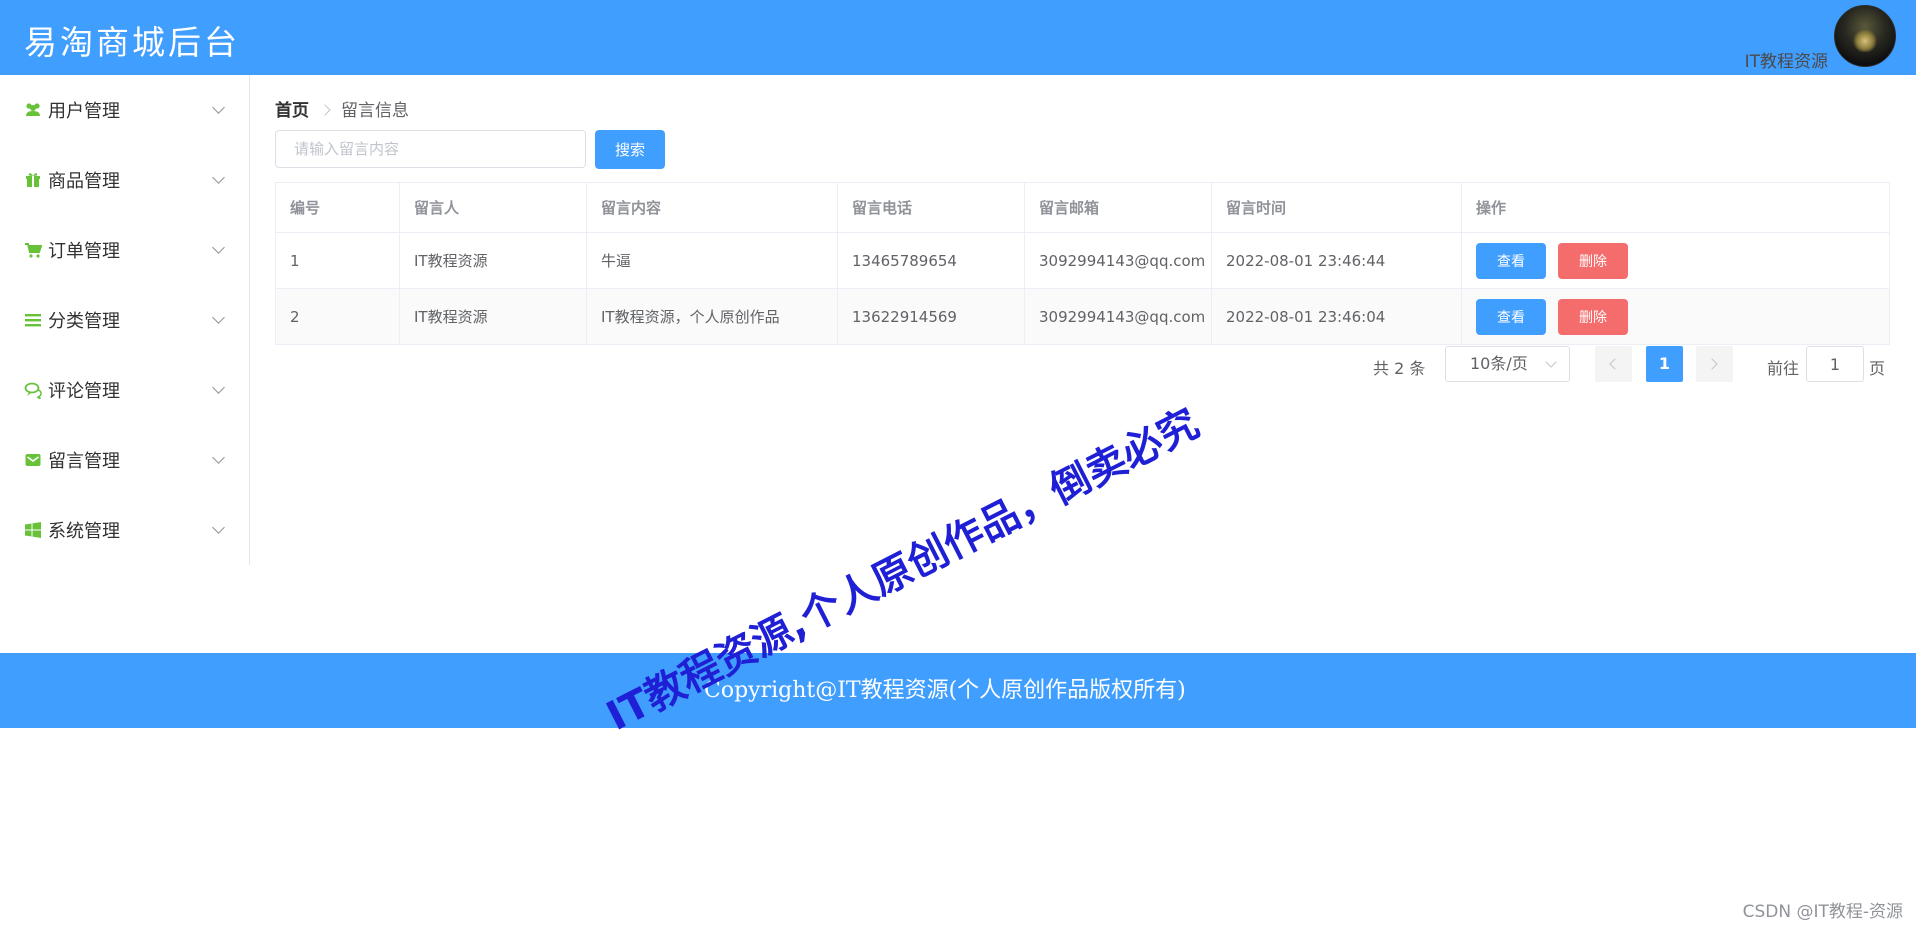 This screenshot has width=1916, height=928. What do you see at coordinates (1337, 316) in the screenshot?
I see `cell-time: 2022-08-01 23:46:04` at bounding box center [1337, 316].